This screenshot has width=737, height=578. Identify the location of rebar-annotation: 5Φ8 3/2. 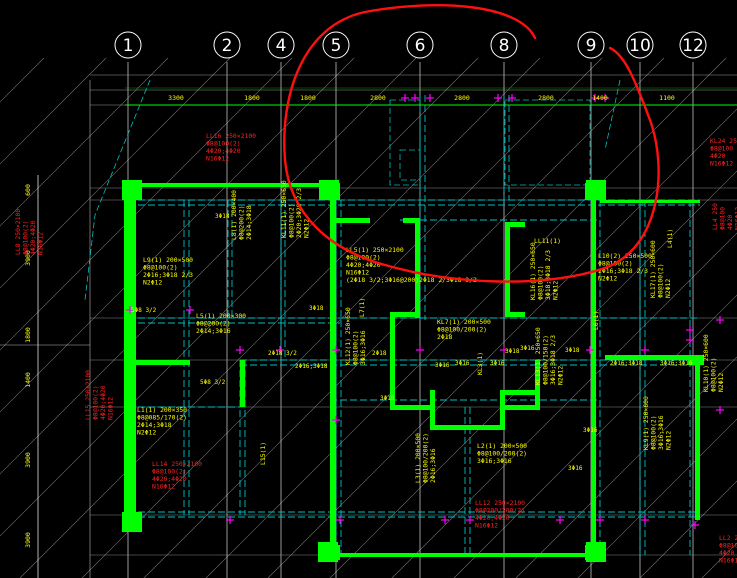
(144, 310).